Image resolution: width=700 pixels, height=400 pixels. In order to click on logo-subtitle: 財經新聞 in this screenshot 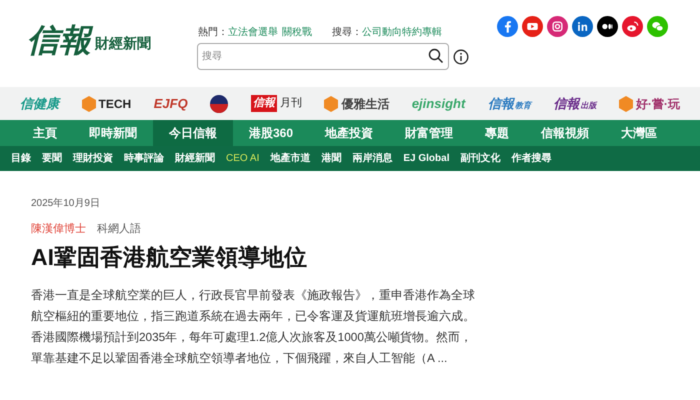, I will do `click(123, 43)`.